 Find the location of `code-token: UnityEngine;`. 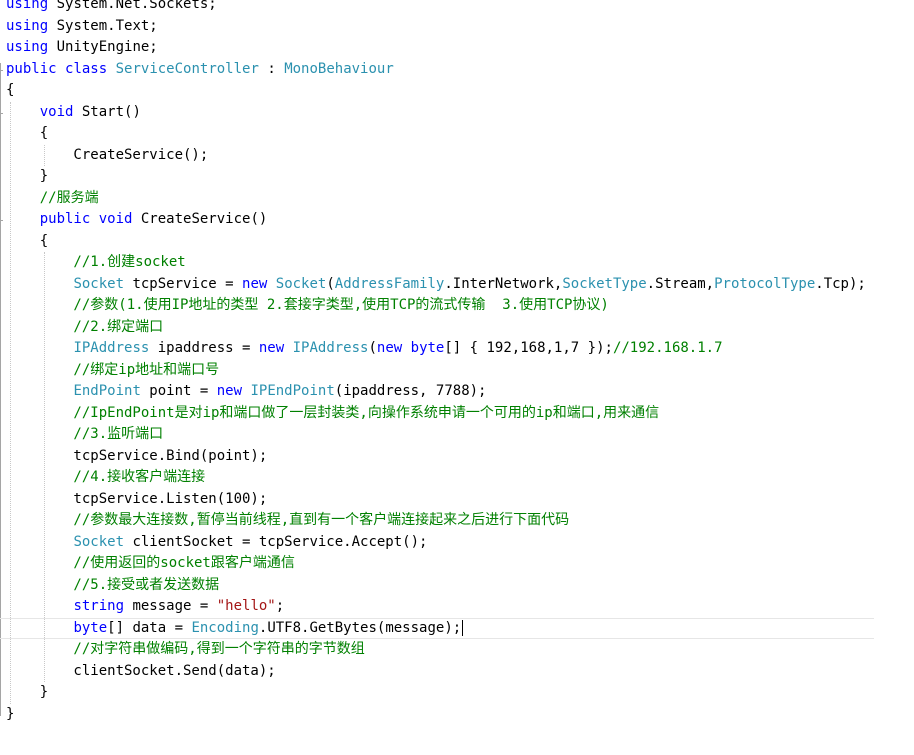

code-token: UnityEngine; is located at coordinates (103, 47).